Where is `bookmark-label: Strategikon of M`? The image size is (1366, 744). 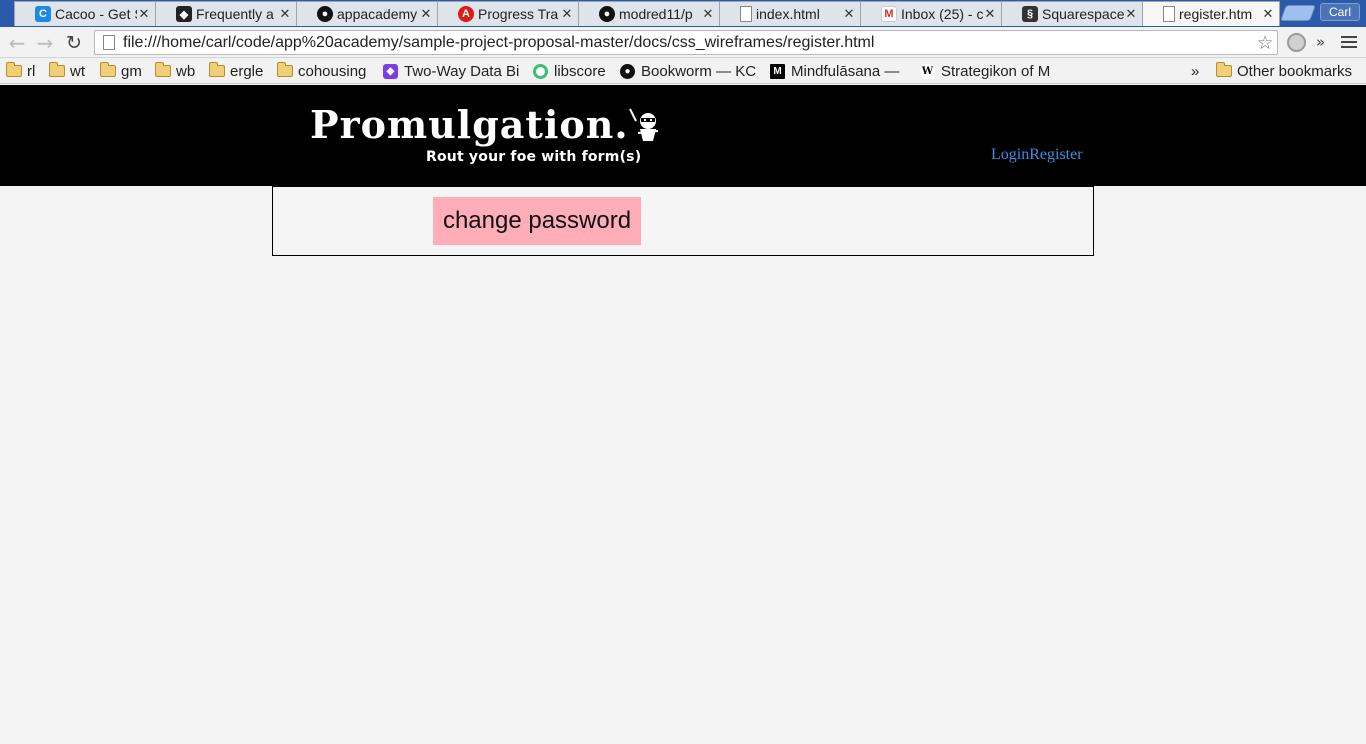 bookmark-label: Strategikon of M is located at coordinates (996, 71).